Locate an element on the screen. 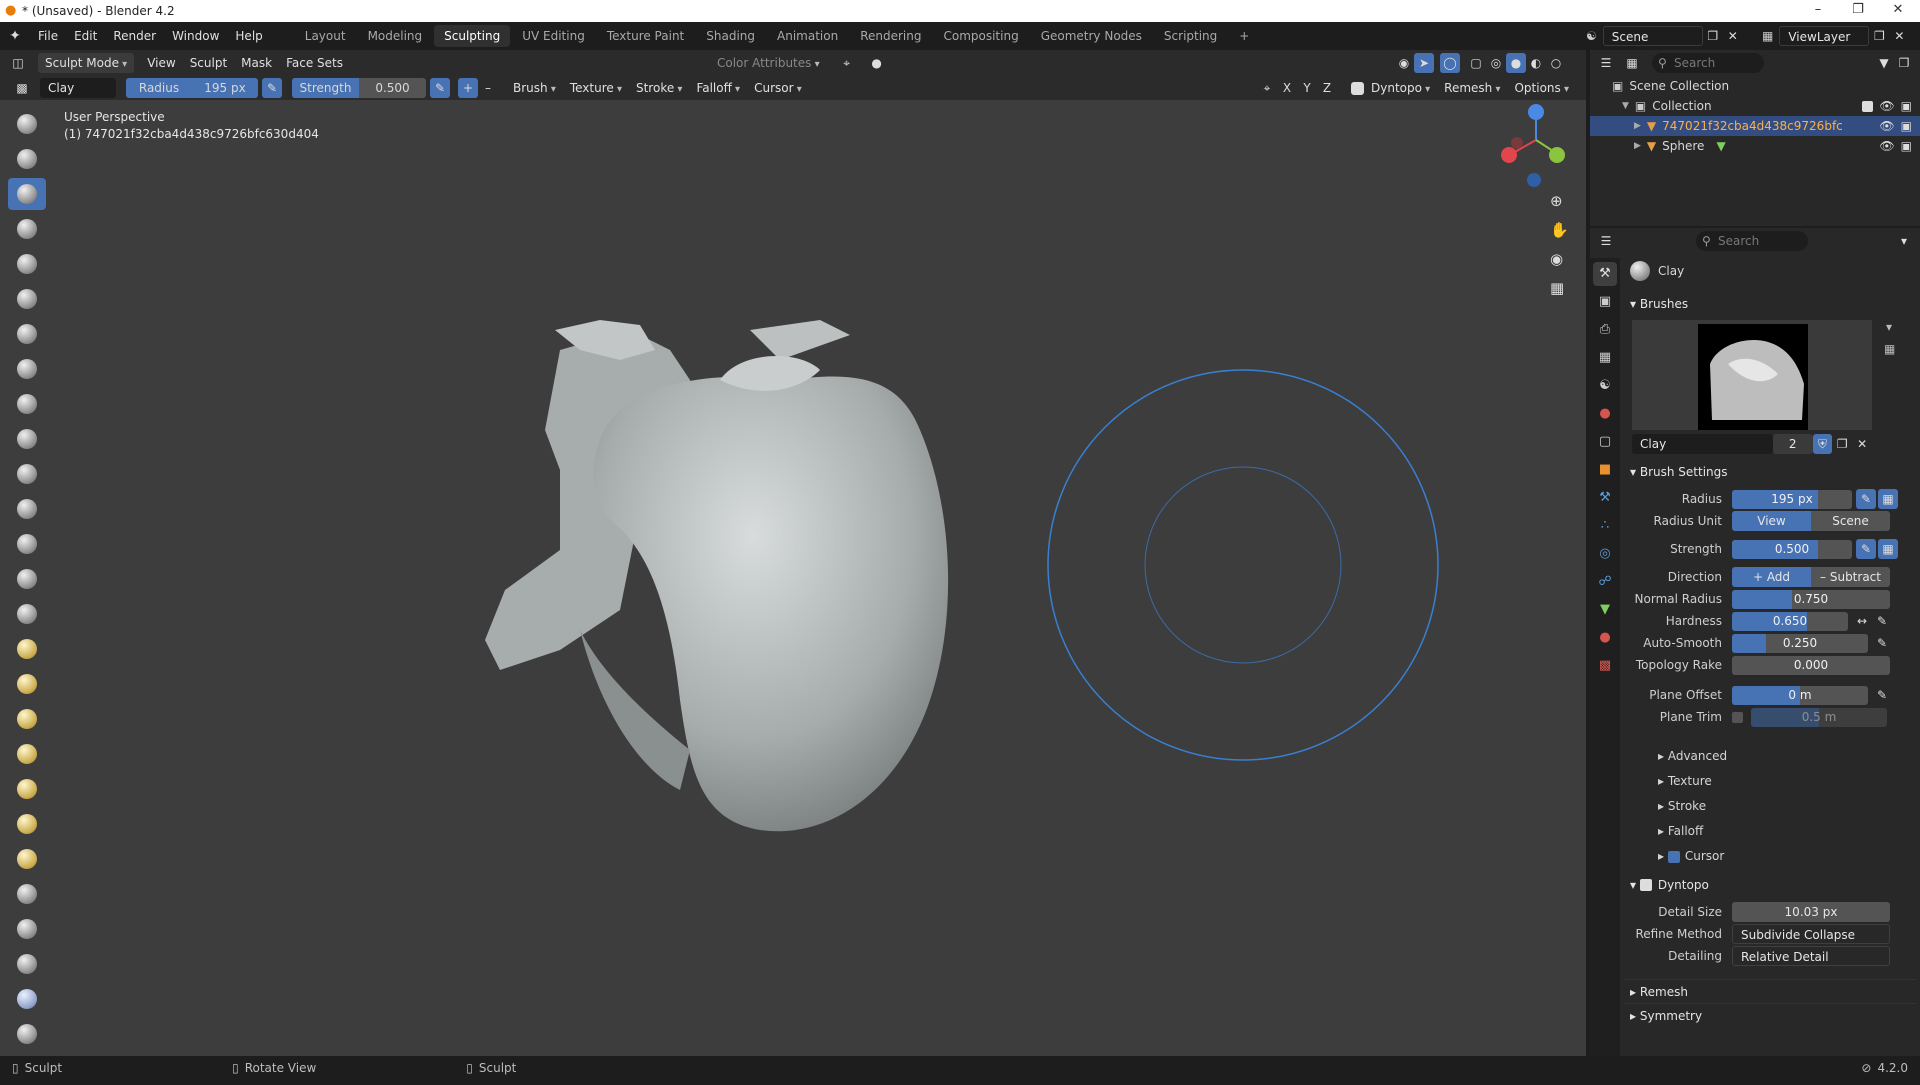  tool-flatten is located at coordinates (27, 474).